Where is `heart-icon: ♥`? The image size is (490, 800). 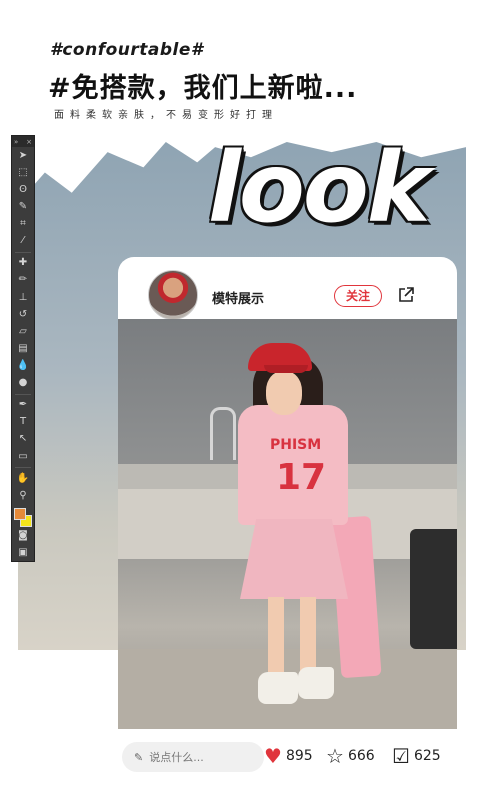
heart-icon: ♥ is located at coordinates (273, 756).